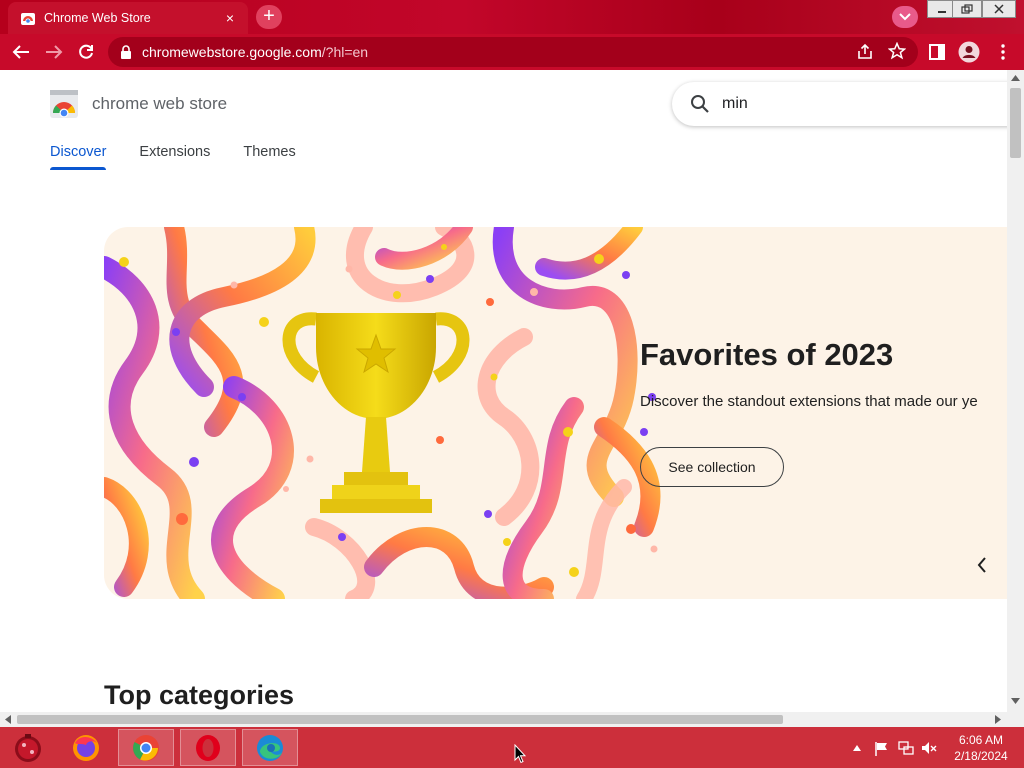  Describe the element at coordinates (882, 749) in the screenshot. I see `action-center-flag-icon` at that location.